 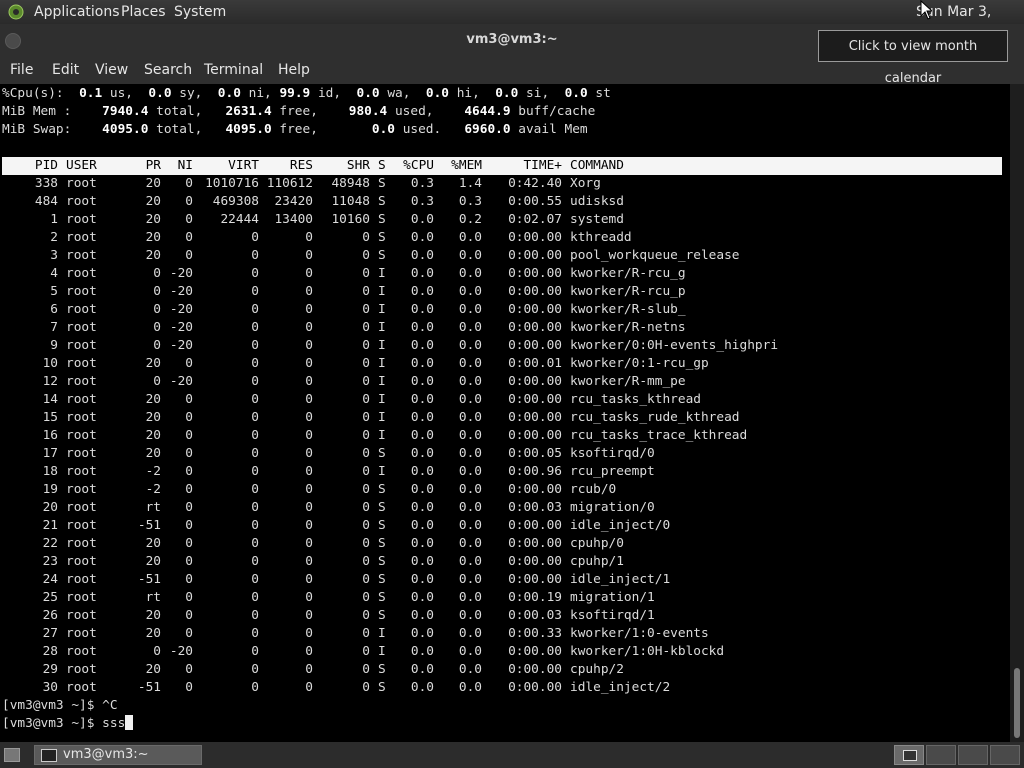 What do you see at coordinates (68, 724) in the screenshot?
I see `shell-prompt-line: [vm3@vm3 ~]$ sss` at bounding box center [68, 724].